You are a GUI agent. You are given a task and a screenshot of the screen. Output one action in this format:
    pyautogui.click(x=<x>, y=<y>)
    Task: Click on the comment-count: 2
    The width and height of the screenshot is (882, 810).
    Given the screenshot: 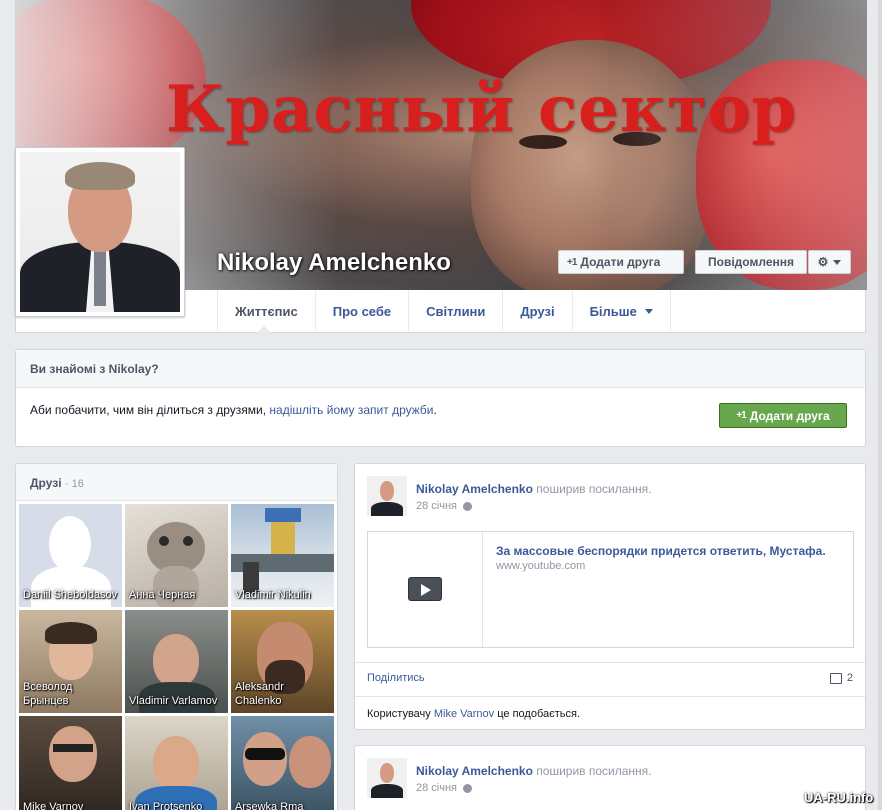 What is the action you would take?
    pyautogui.click(x=841, y=678)
    